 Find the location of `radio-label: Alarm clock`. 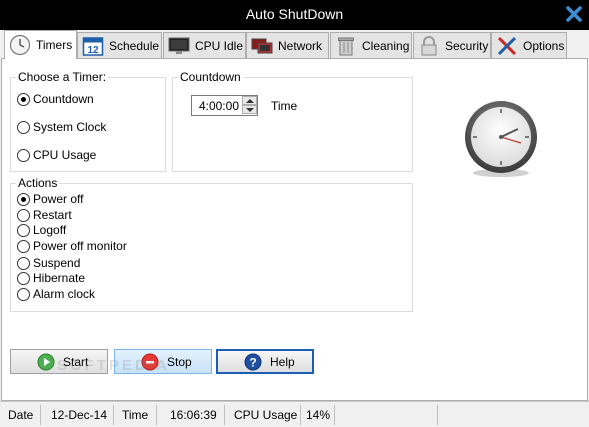

radio-label: Alarm clock is located at coordinates (64, 294).